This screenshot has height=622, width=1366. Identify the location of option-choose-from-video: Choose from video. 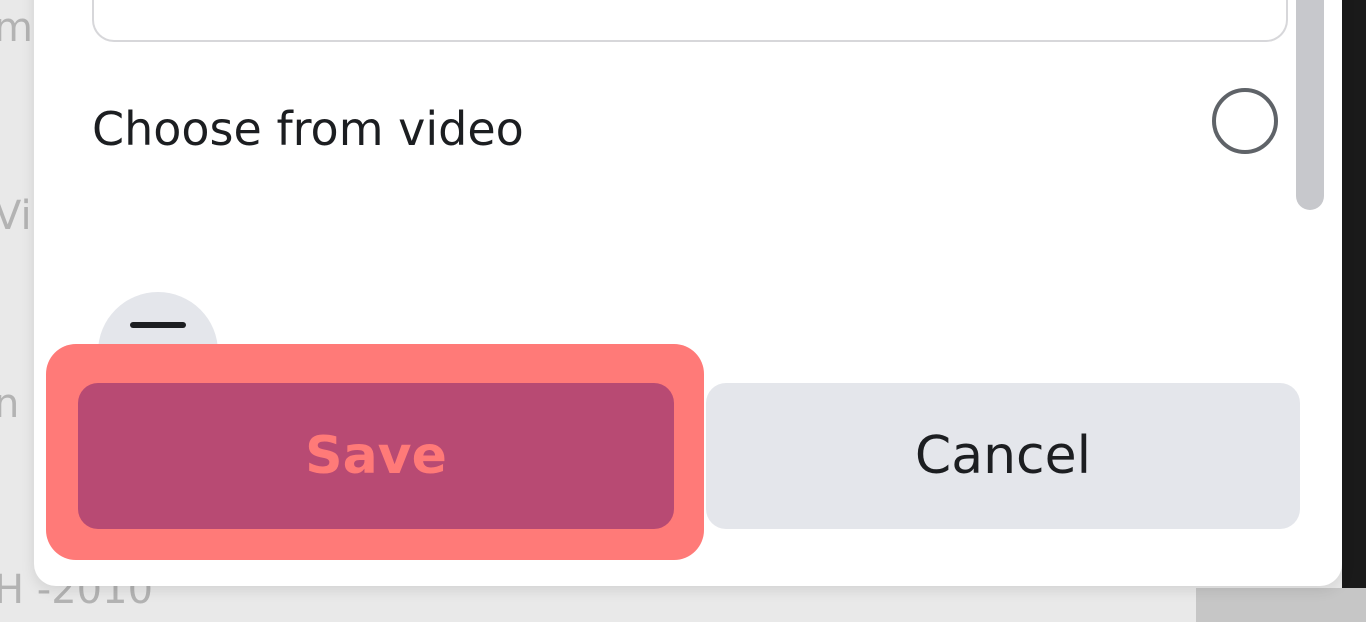
(689, 126).